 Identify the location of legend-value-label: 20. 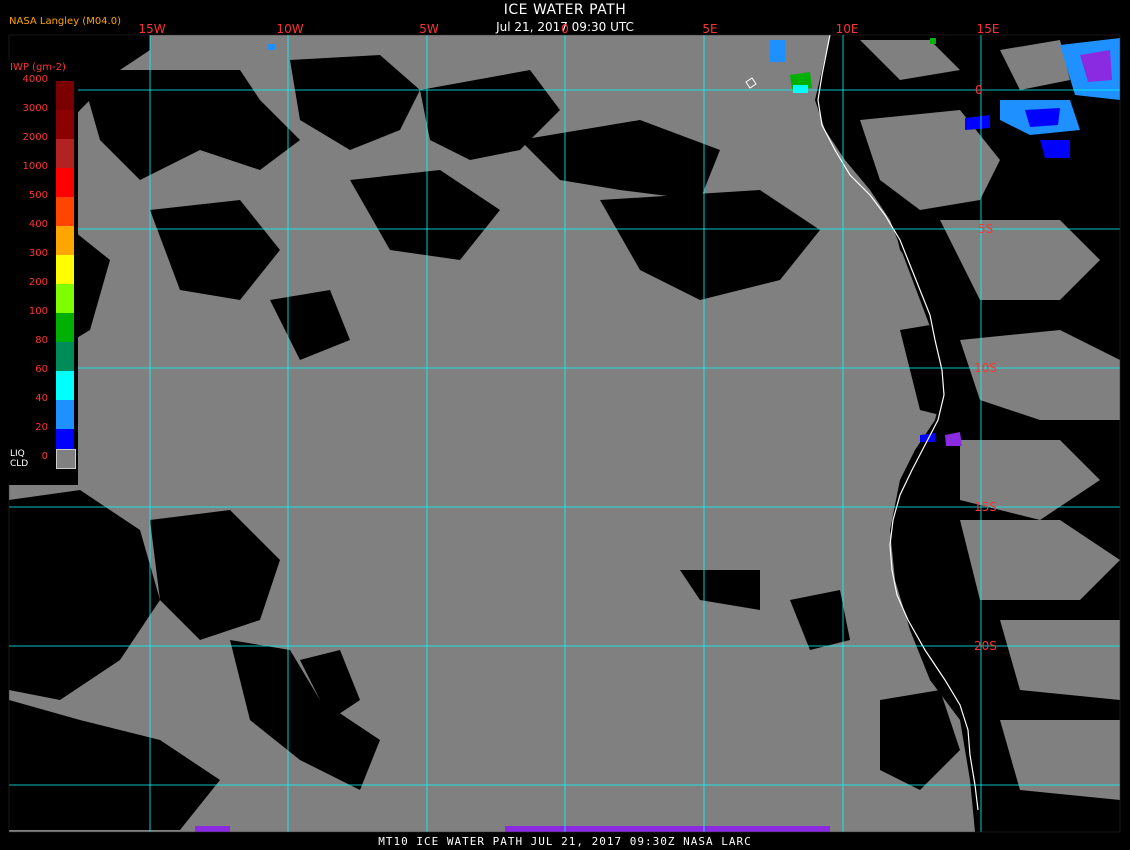
(41, 427).